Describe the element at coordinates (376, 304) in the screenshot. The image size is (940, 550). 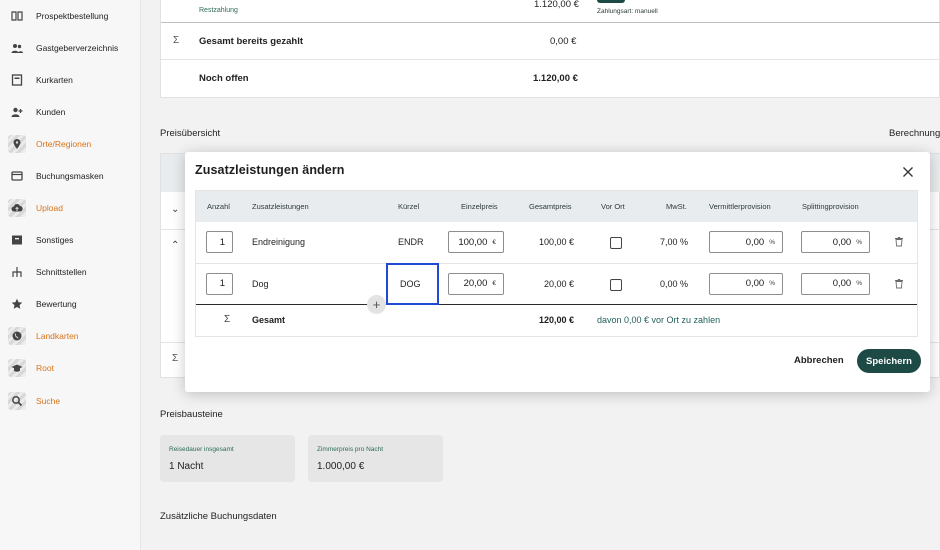
I see `add-row-button: +` at that location.